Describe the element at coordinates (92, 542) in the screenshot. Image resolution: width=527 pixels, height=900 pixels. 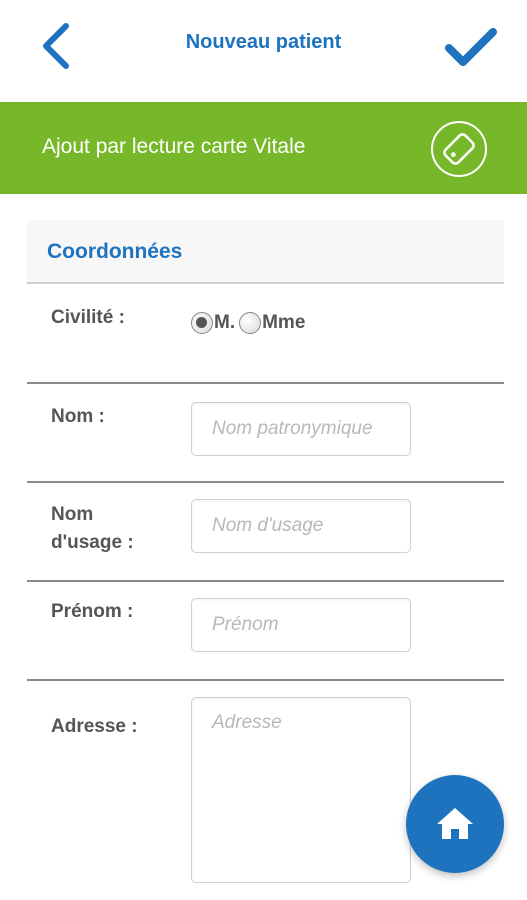
I see `nom-usage-label-line2: d'usage :` at that location.